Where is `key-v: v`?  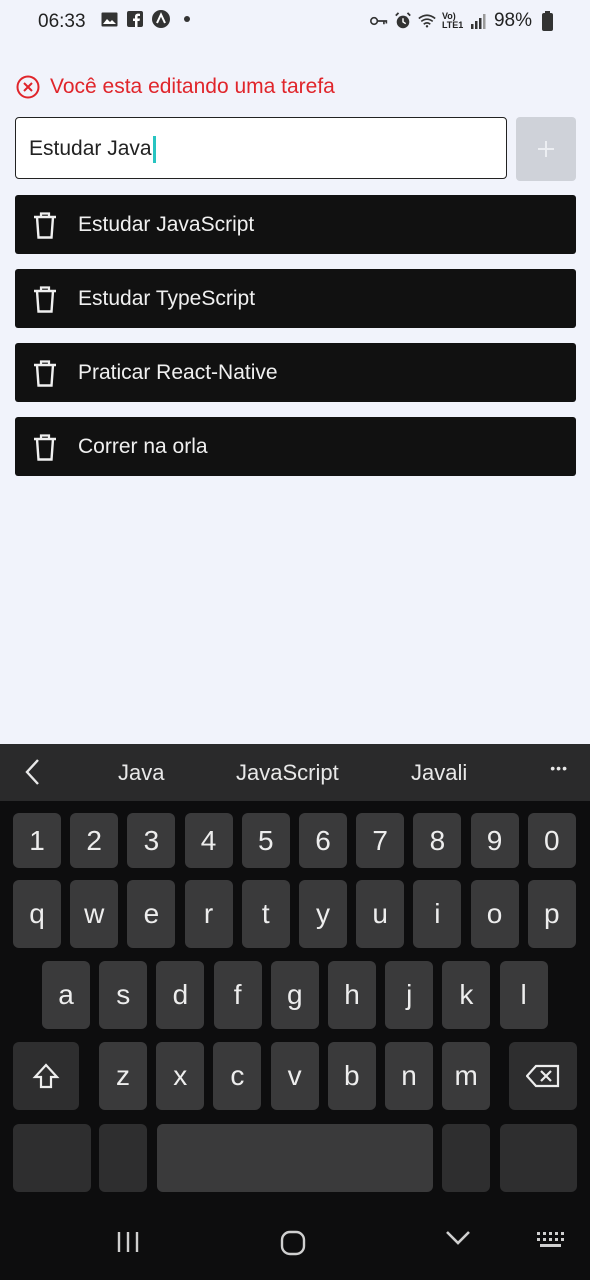
key-v: v is located at coordinates (294, 1076).